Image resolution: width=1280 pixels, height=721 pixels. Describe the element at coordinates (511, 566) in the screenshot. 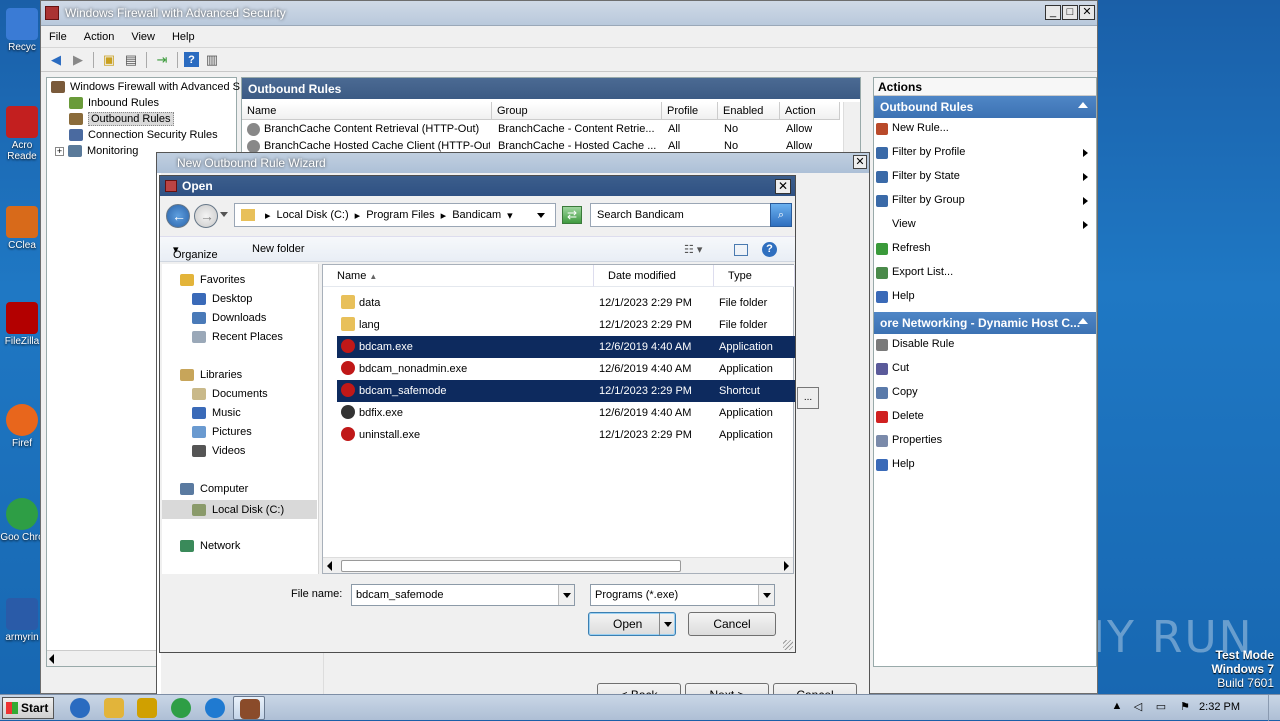

I see `scroll-thumb` at that location.